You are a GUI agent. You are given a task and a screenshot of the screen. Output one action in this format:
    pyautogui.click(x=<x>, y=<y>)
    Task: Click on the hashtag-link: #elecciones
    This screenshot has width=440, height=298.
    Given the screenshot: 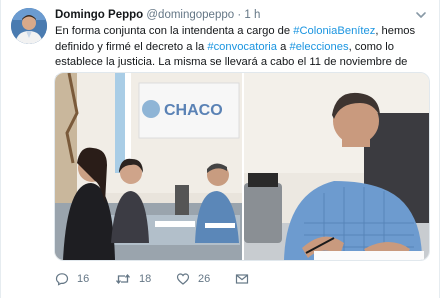 What is the action you would take?
    pyautogui.click(x=318, y=47)
    